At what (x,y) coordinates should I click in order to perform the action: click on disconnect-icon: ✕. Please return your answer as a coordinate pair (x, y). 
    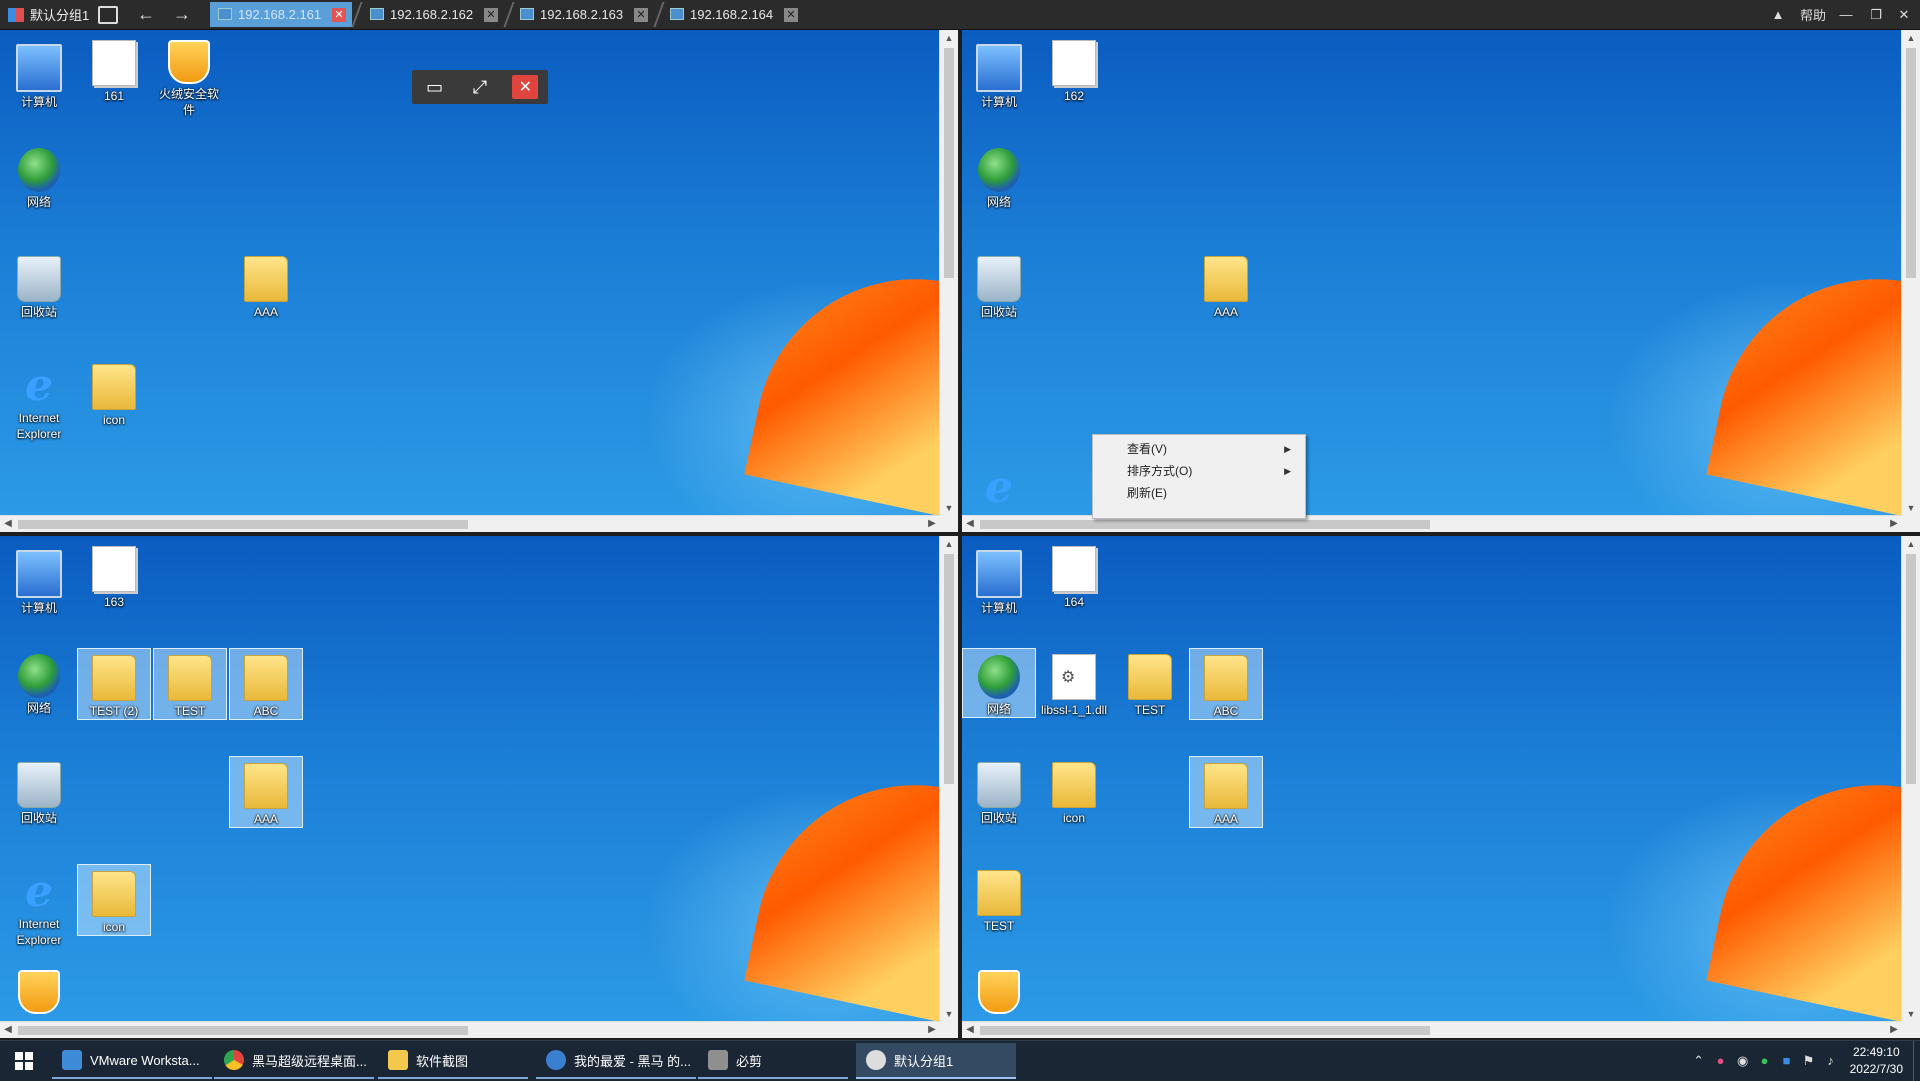
    Looking at the image, I should click on (525, 87).